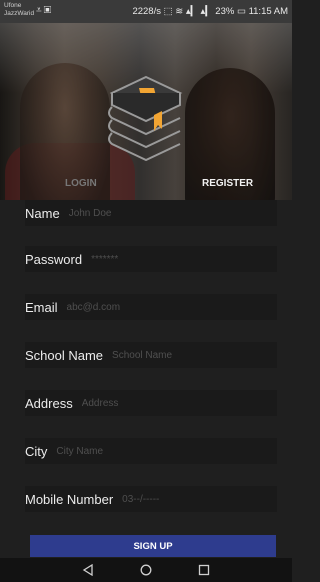 The image size is (320, 582). I want to click on password-field-row: Password, so click(151, 259).